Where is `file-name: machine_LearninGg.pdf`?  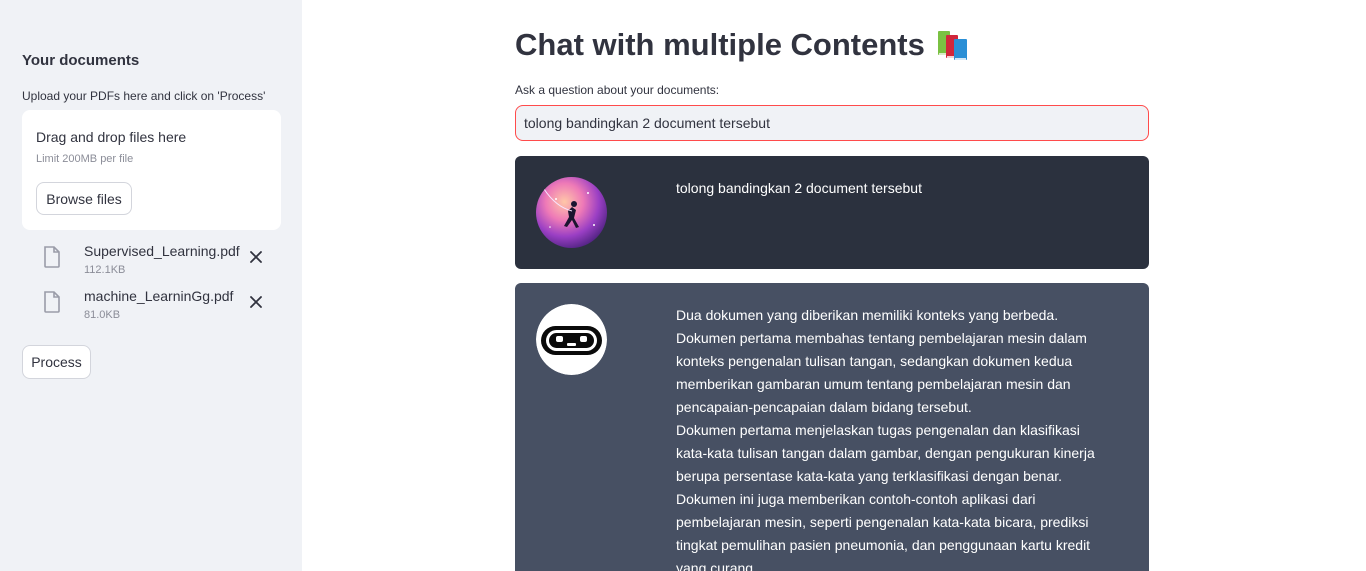
file-name: machine_LearninGg.pdf is located at coordinates (159, 296).